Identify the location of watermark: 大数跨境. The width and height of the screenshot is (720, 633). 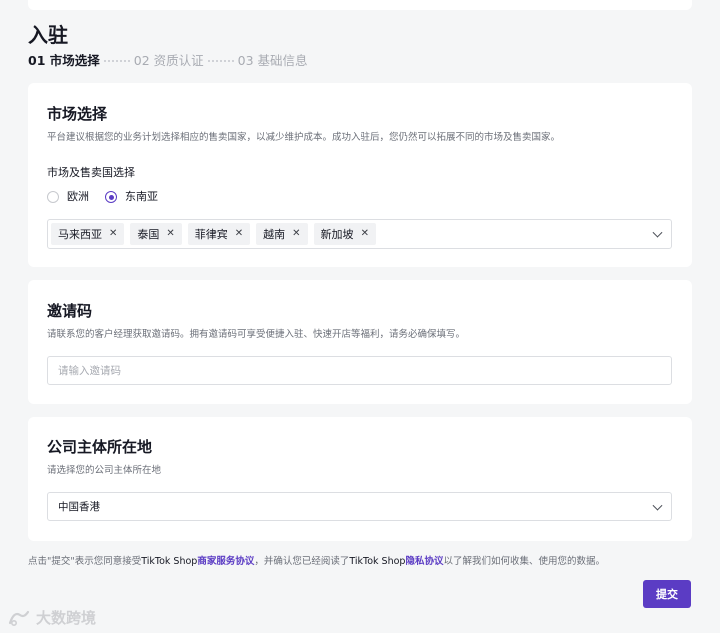
(52, 617).